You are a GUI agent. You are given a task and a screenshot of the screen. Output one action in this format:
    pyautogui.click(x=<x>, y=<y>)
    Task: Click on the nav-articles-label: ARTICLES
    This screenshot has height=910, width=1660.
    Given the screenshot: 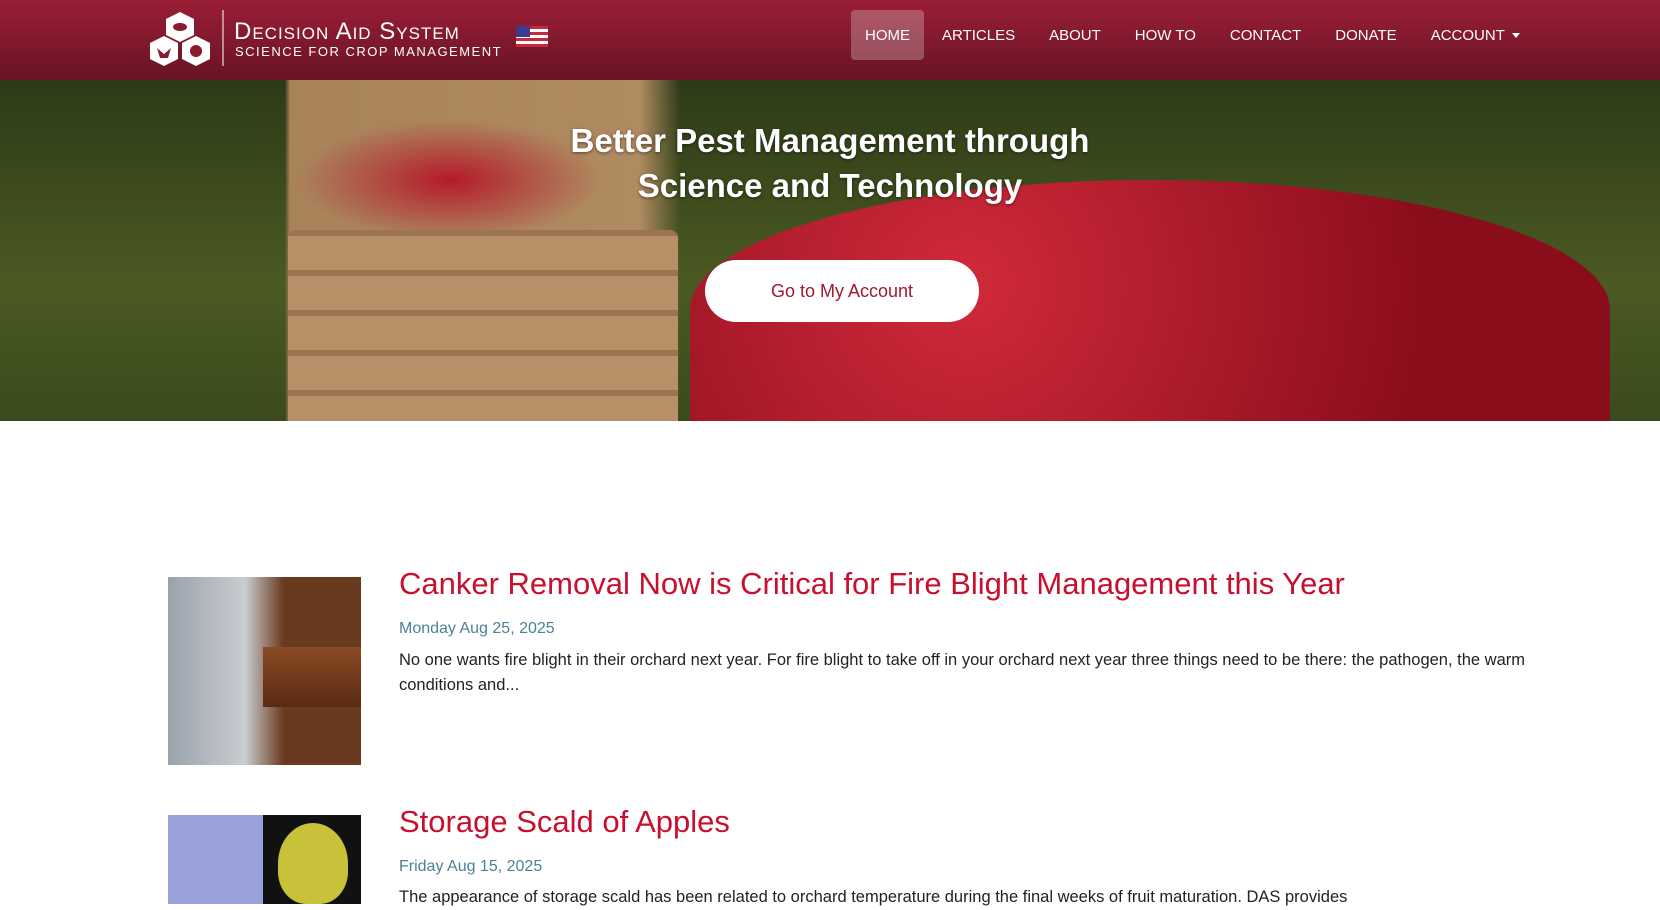 What is the action you would take?
    pyautogui.click(x=979, y=35)
    